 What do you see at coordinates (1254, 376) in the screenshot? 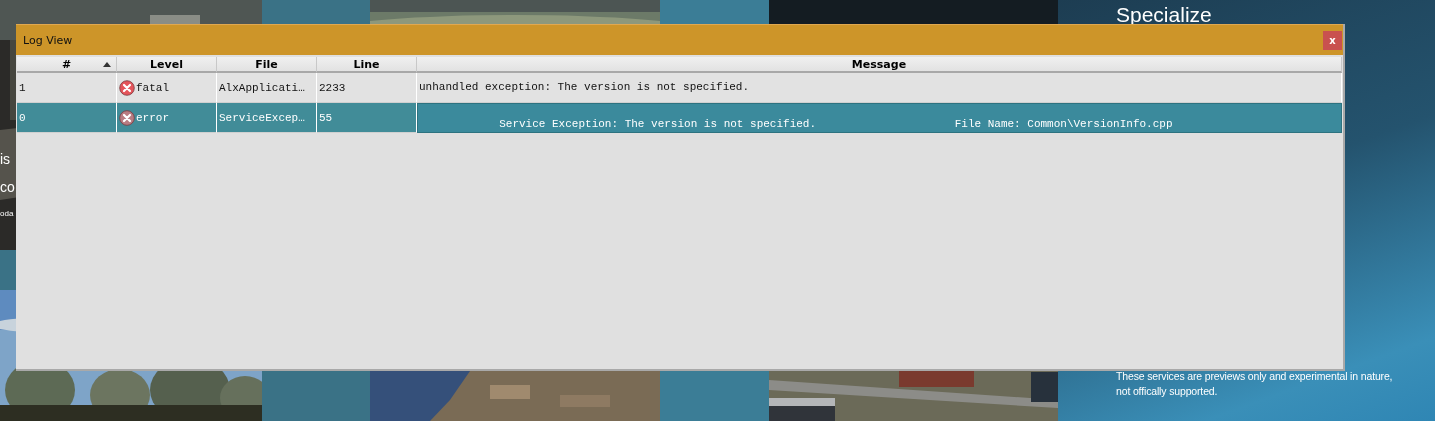
I see `note-text: These services are previews only and experimental in nature,` at bounding box center [1254, 376].